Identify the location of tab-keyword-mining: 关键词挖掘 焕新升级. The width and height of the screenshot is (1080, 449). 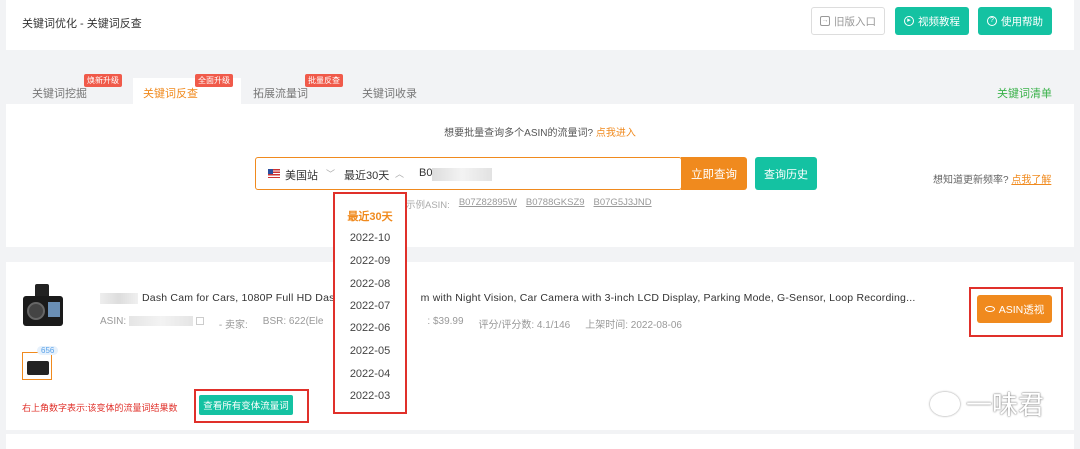
(72, 89).